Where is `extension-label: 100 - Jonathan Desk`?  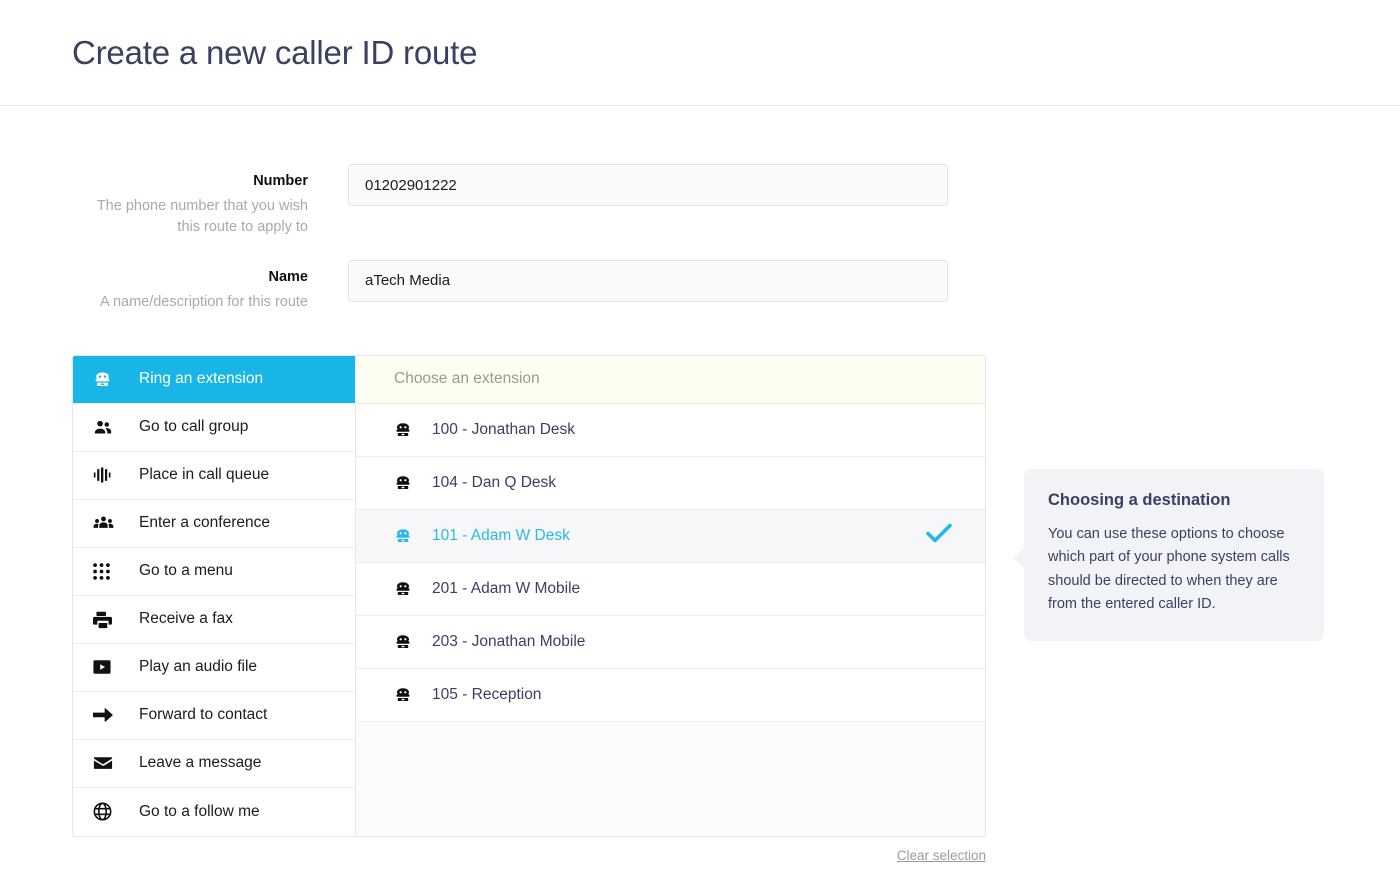
extension-label: 100 - Jonathan Desk is located at coordinates (504, 429).